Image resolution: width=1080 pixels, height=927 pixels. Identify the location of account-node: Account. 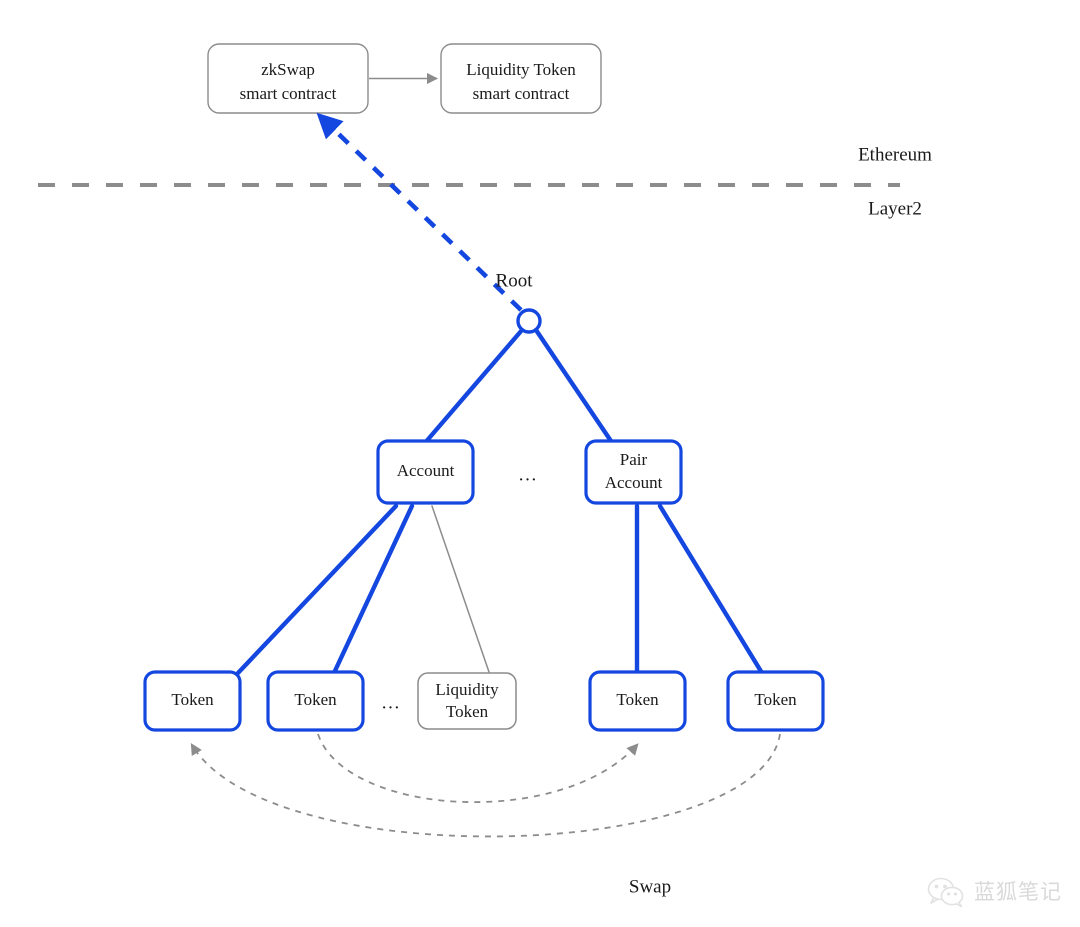
(425, 472).